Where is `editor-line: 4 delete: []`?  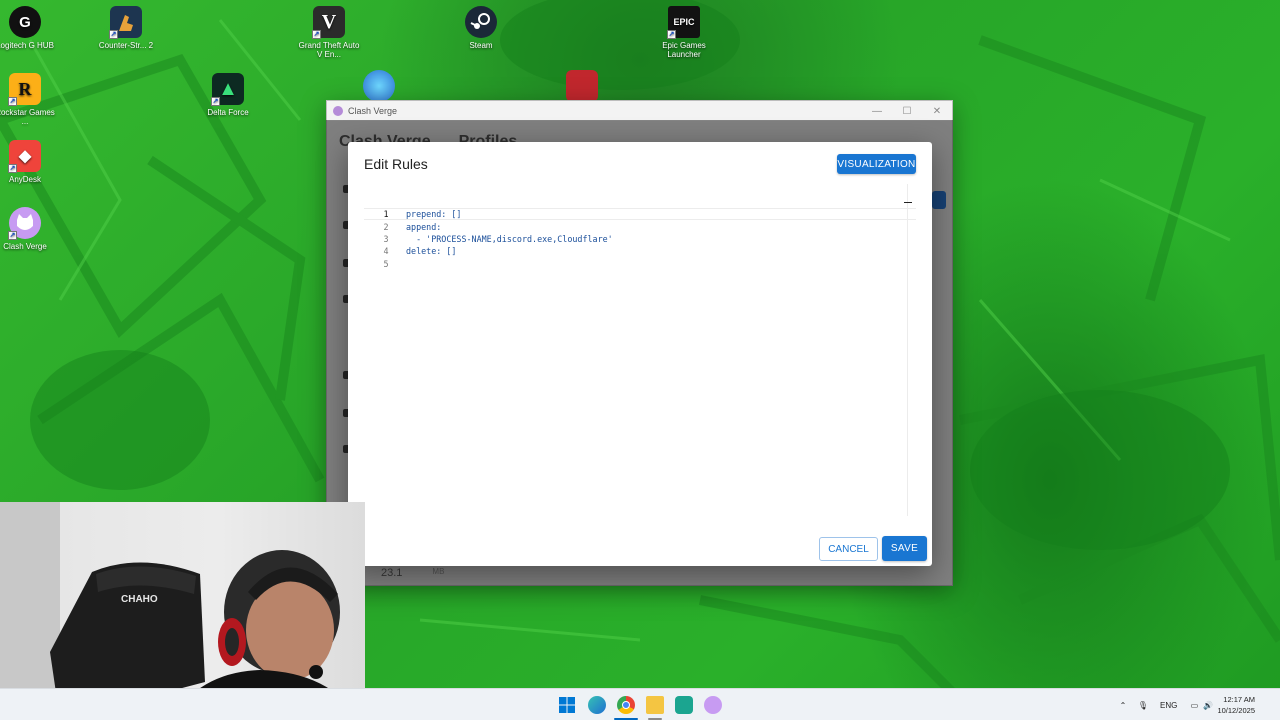 editor-line: 4 delete: [] is located at coordinates (640, 251).